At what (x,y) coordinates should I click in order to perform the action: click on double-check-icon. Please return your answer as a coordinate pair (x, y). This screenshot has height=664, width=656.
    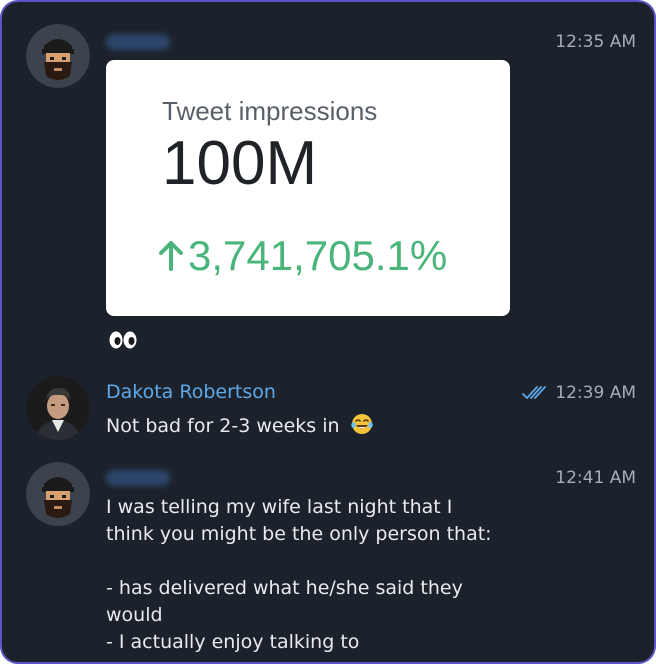
    Looking at the image, I should click on (535, 393).